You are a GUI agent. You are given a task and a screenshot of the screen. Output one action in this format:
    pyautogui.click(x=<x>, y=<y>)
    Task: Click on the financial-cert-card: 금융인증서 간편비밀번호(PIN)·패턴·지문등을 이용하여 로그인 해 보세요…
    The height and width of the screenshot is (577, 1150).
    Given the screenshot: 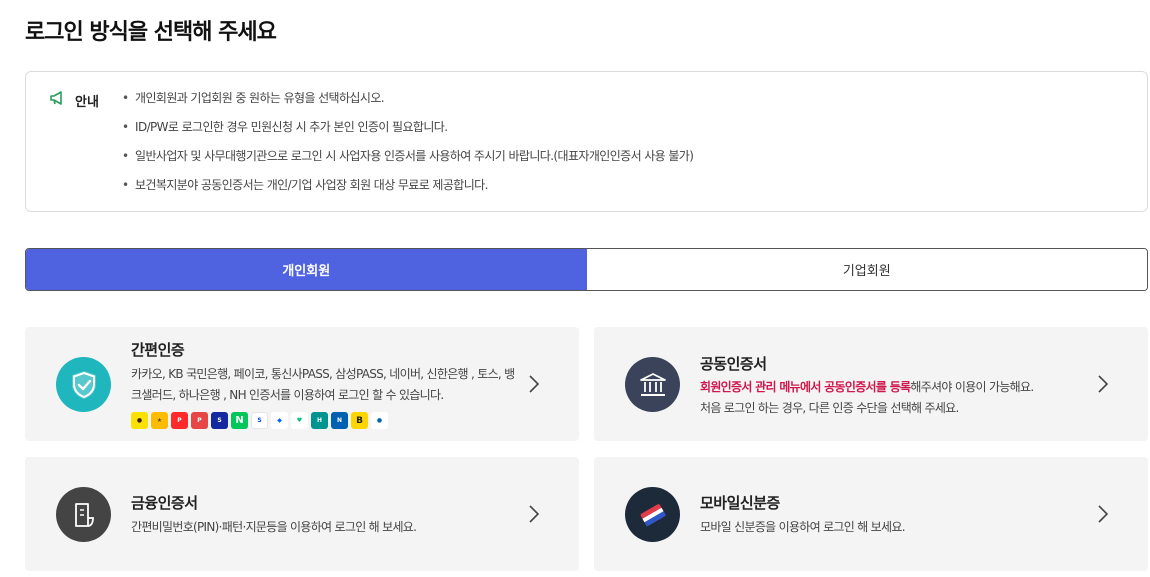 What is the action you would take?
    pyautogui.click(x=302, y=514)
    